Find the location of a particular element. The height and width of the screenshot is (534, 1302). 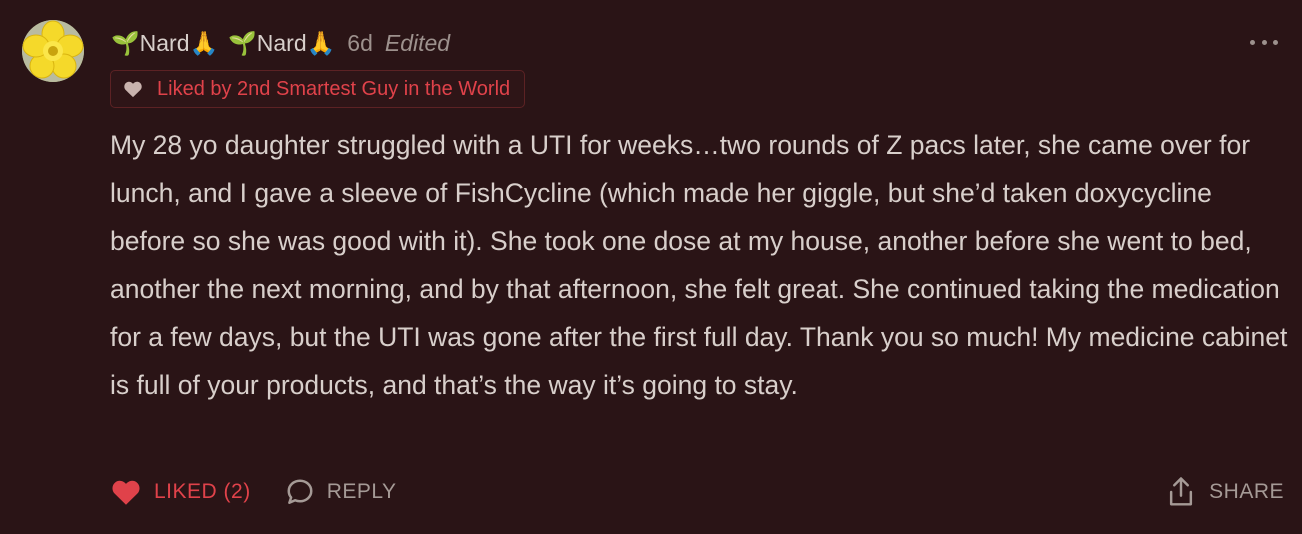

avatar is located at coordinates (53, 51).